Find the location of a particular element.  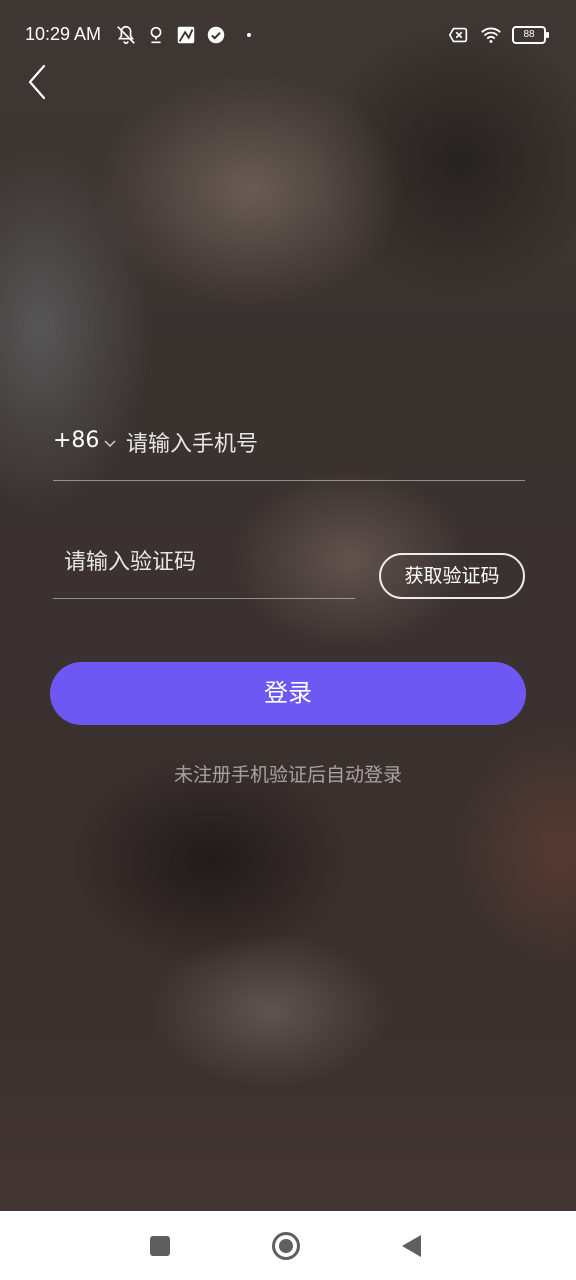

home-icon is located at coordinates (286, 1246).